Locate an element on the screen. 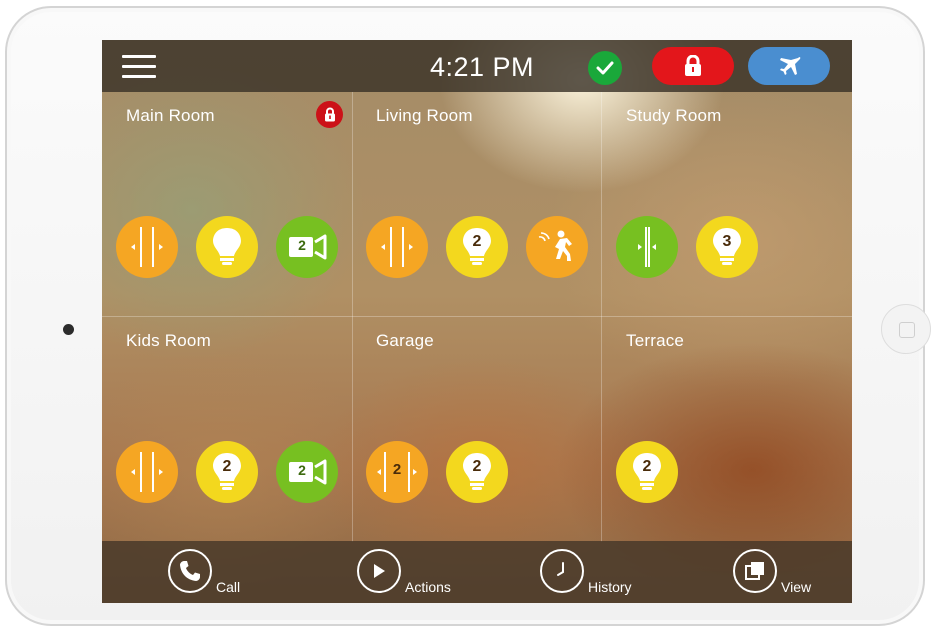 The image size is (933, 632). nav-actions: Actions is located at coordinates (412, 573).